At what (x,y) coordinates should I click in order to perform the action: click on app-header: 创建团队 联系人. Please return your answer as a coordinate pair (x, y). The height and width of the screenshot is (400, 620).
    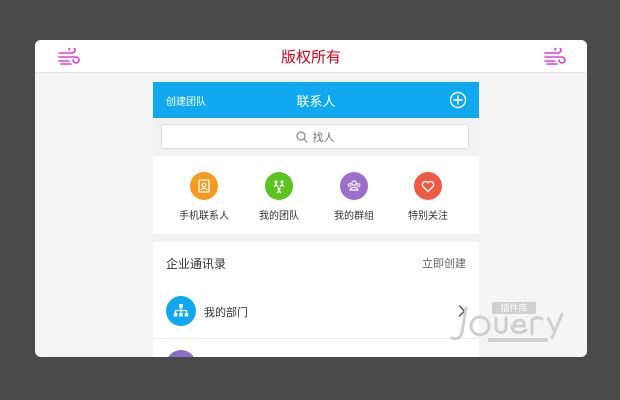
    Looking at the image, I should click on (316, 100).